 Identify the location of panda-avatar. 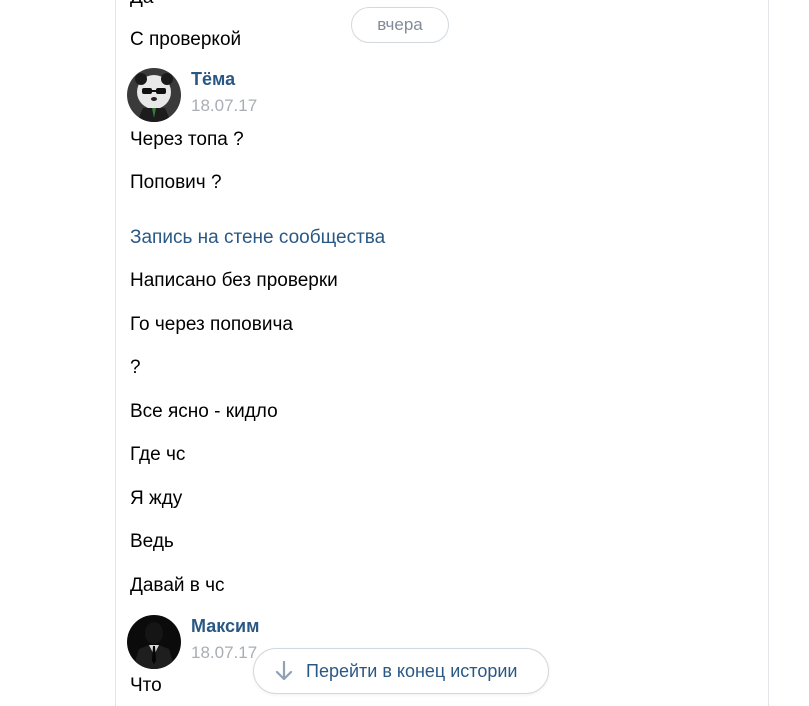
(154, 95).